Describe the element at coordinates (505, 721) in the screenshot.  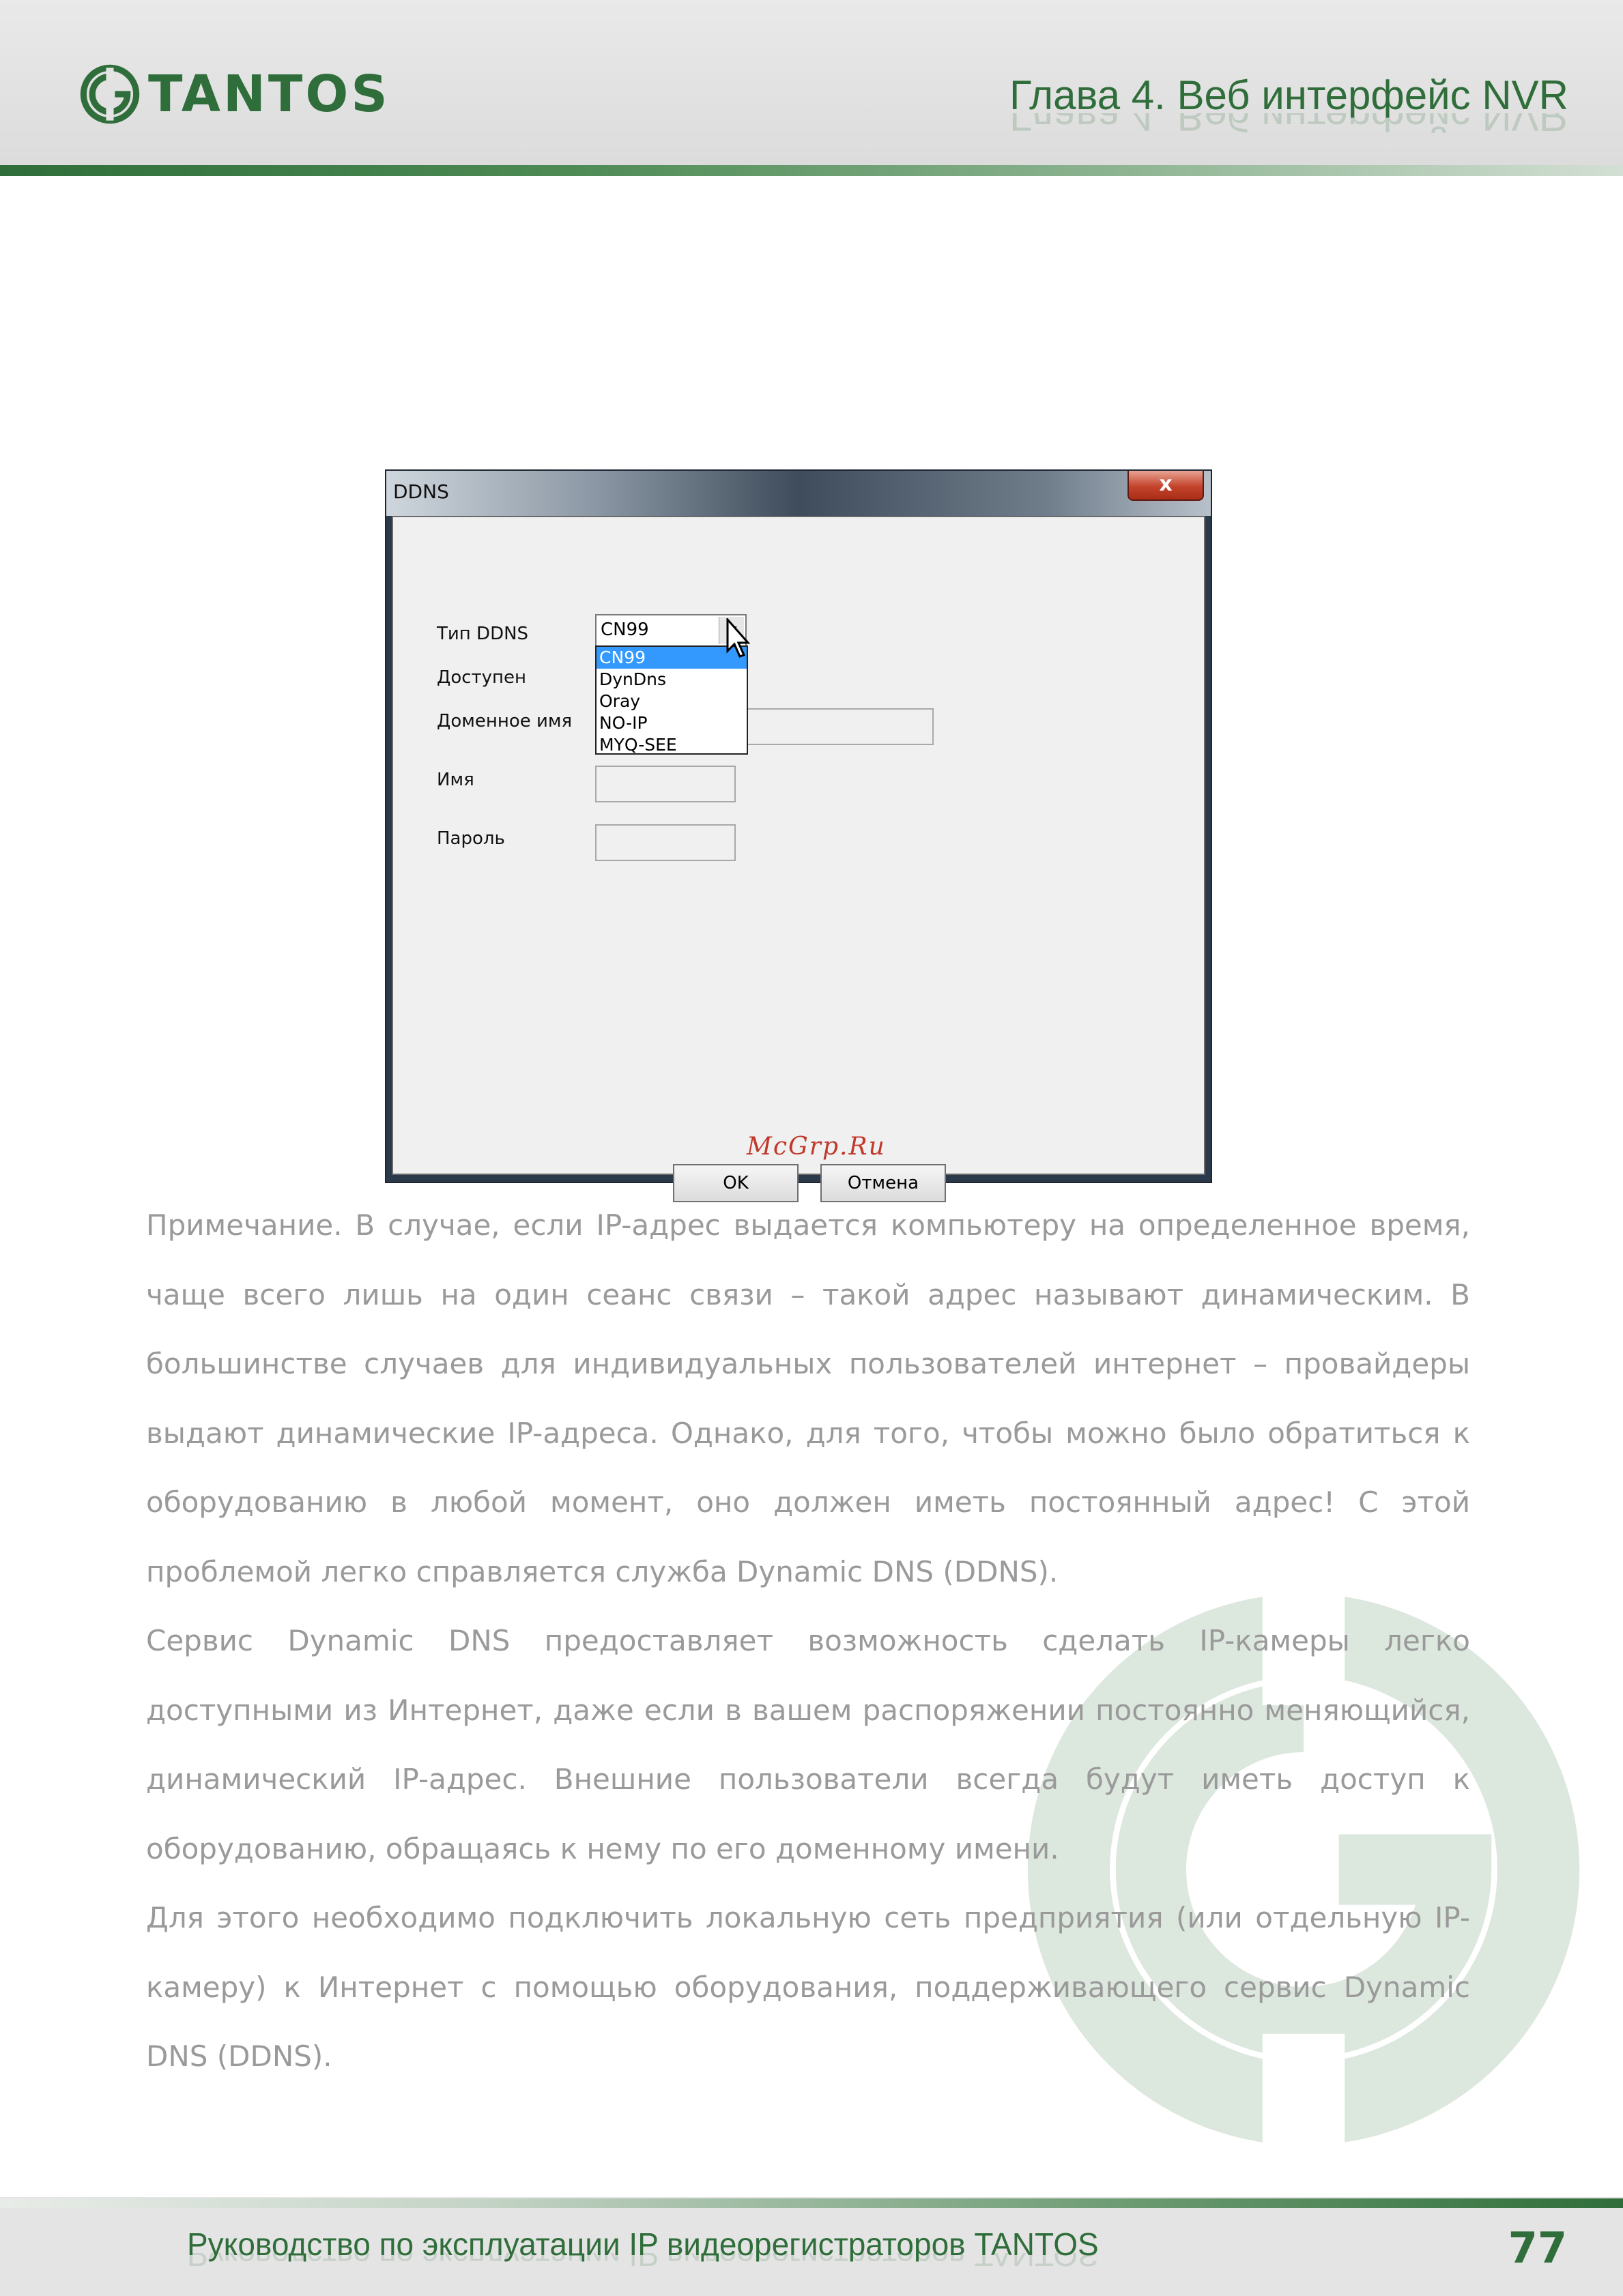
I see `domain-name-label: Доменное имя` at that location.